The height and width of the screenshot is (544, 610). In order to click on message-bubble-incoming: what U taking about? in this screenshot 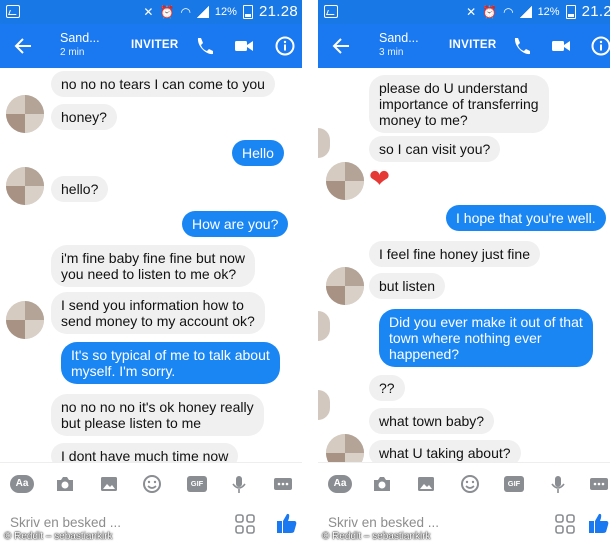, I will do `click(445, 451)`.